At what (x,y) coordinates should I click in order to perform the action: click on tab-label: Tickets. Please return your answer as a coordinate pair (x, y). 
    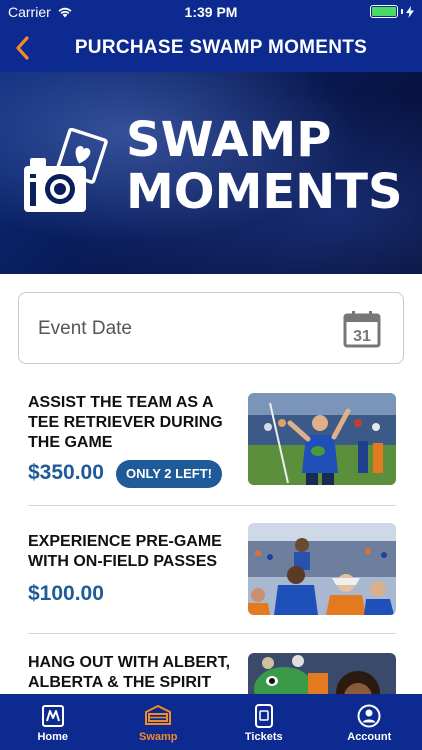
    Looking at the image, I should click on (263, 737).